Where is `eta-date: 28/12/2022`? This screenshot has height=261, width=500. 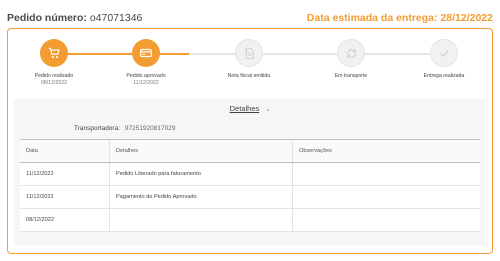 eta-date: 28/12/2022 is located at coordinates (466, 18).